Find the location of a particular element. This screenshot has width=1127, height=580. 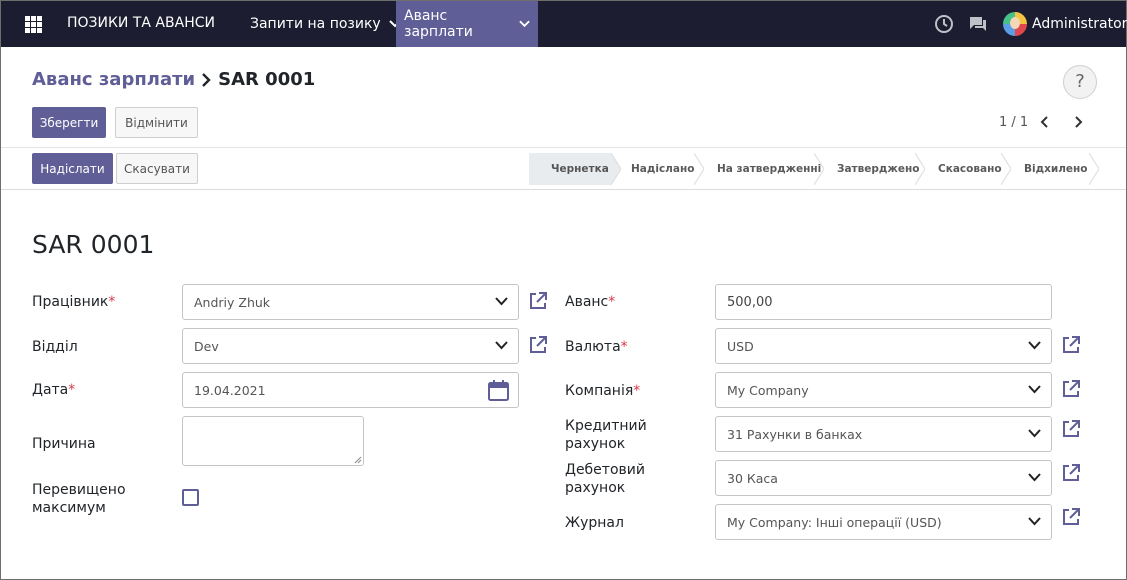

currency-value: USD is located at coordinates (740, 346).